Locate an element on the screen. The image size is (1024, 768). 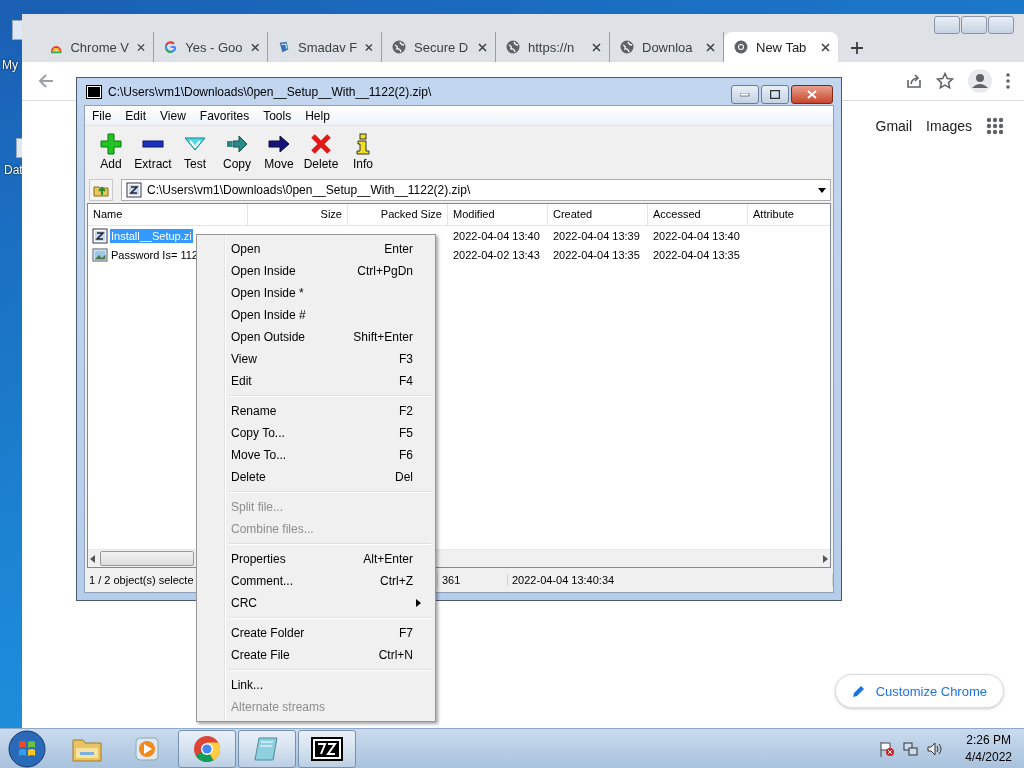
submenu-arrow-icon is located at coordinates (418, 603).